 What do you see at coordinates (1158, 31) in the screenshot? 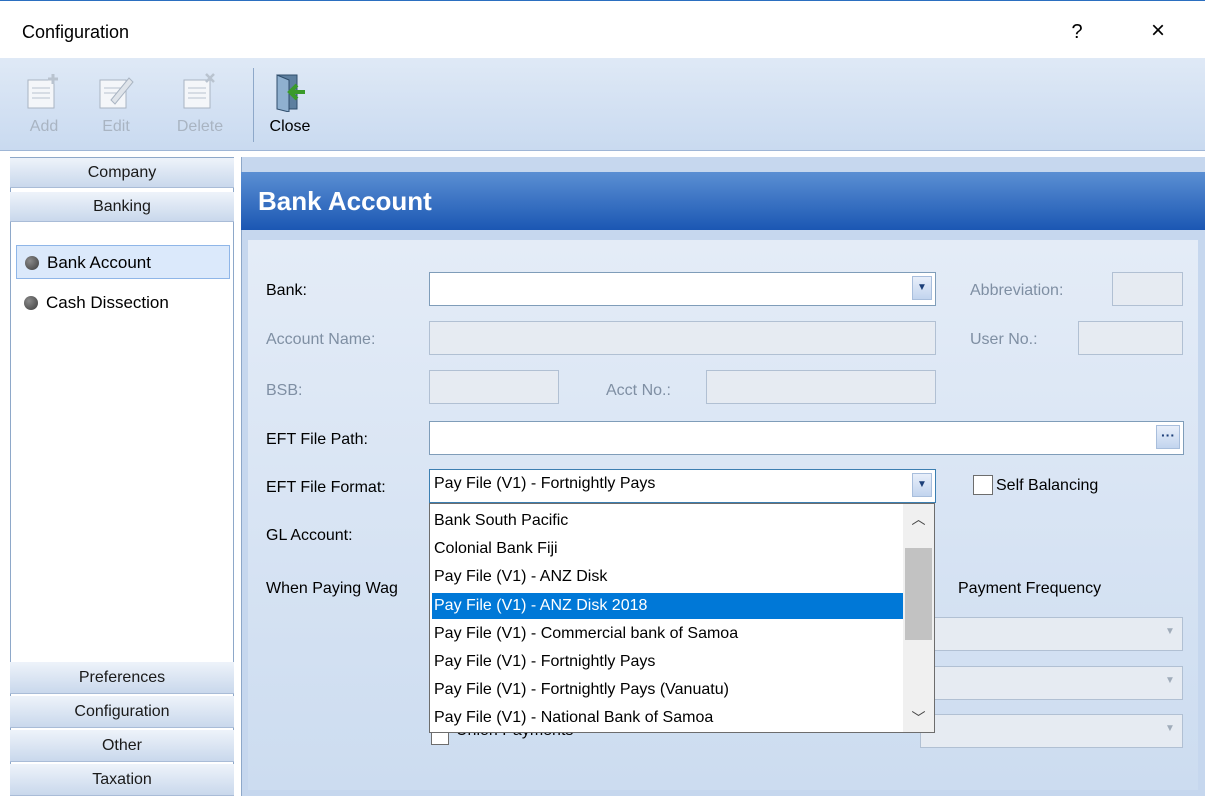
I see `close-window-button: ×` at bounding box center [1158, 31].